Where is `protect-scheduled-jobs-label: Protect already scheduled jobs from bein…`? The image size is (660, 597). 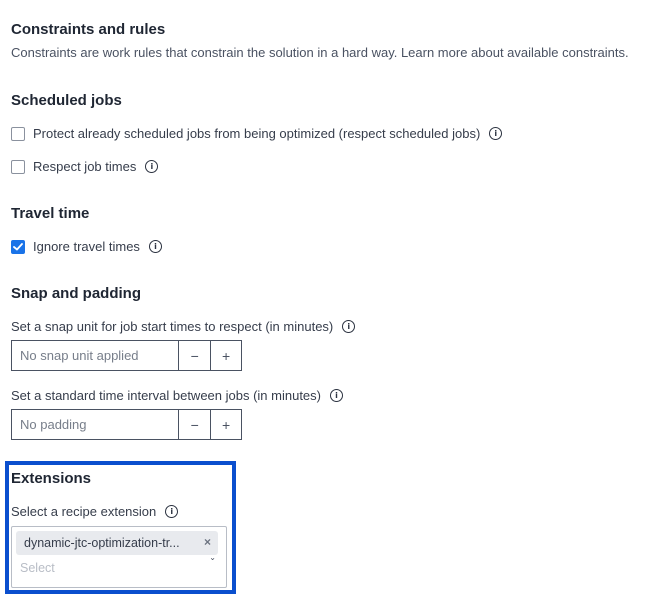
protect-scheduled-jobs-label: Protect already scheduled jobs from bein… is located at coordinates (257, 133).